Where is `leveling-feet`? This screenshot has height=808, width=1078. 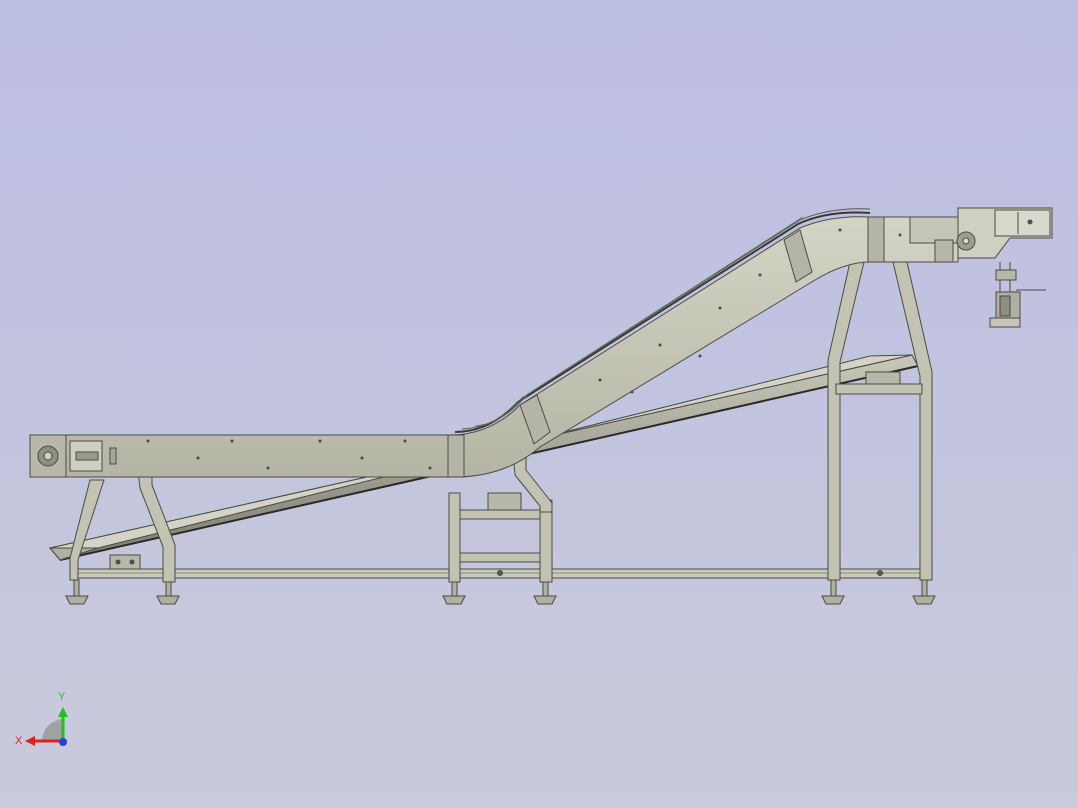
leveling-feet is located at coordinates (500, 592).